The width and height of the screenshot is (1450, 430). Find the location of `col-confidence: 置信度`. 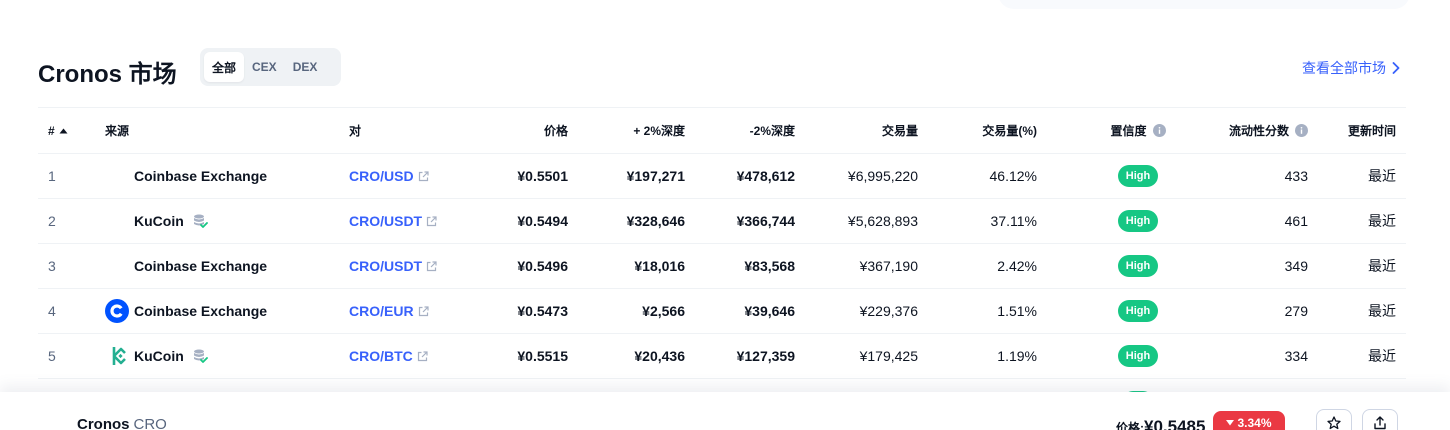

col-confidence: 置信度 is located at coordinates (1138, 130).